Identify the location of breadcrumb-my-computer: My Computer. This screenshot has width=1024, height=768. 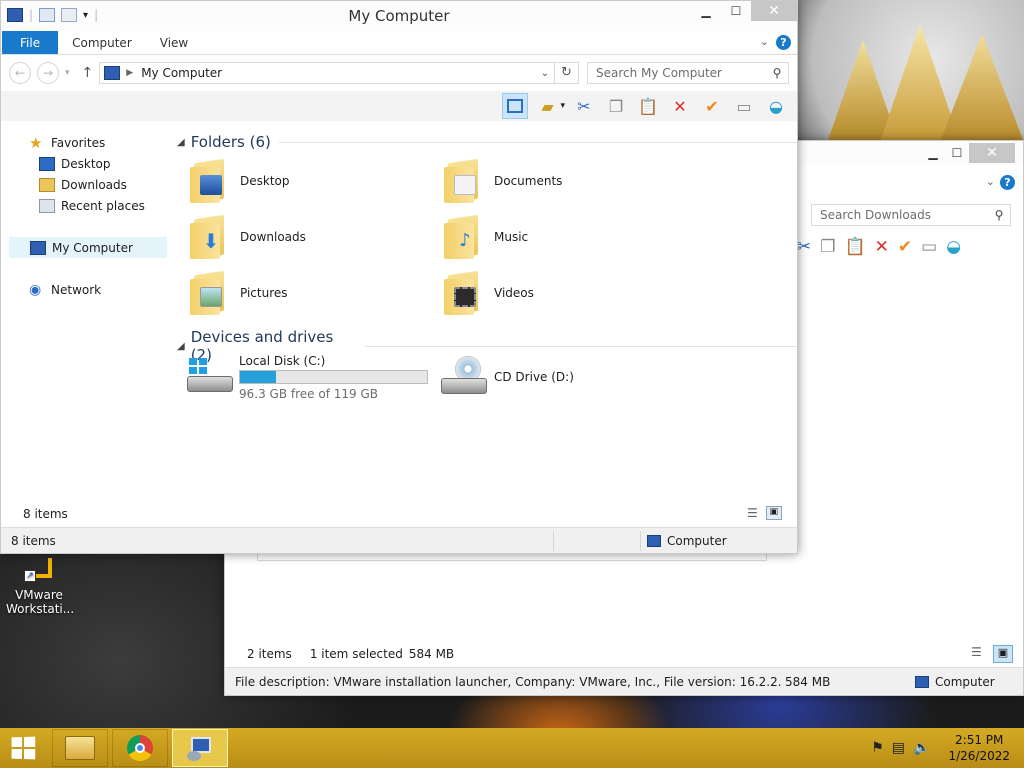
(181, 73).